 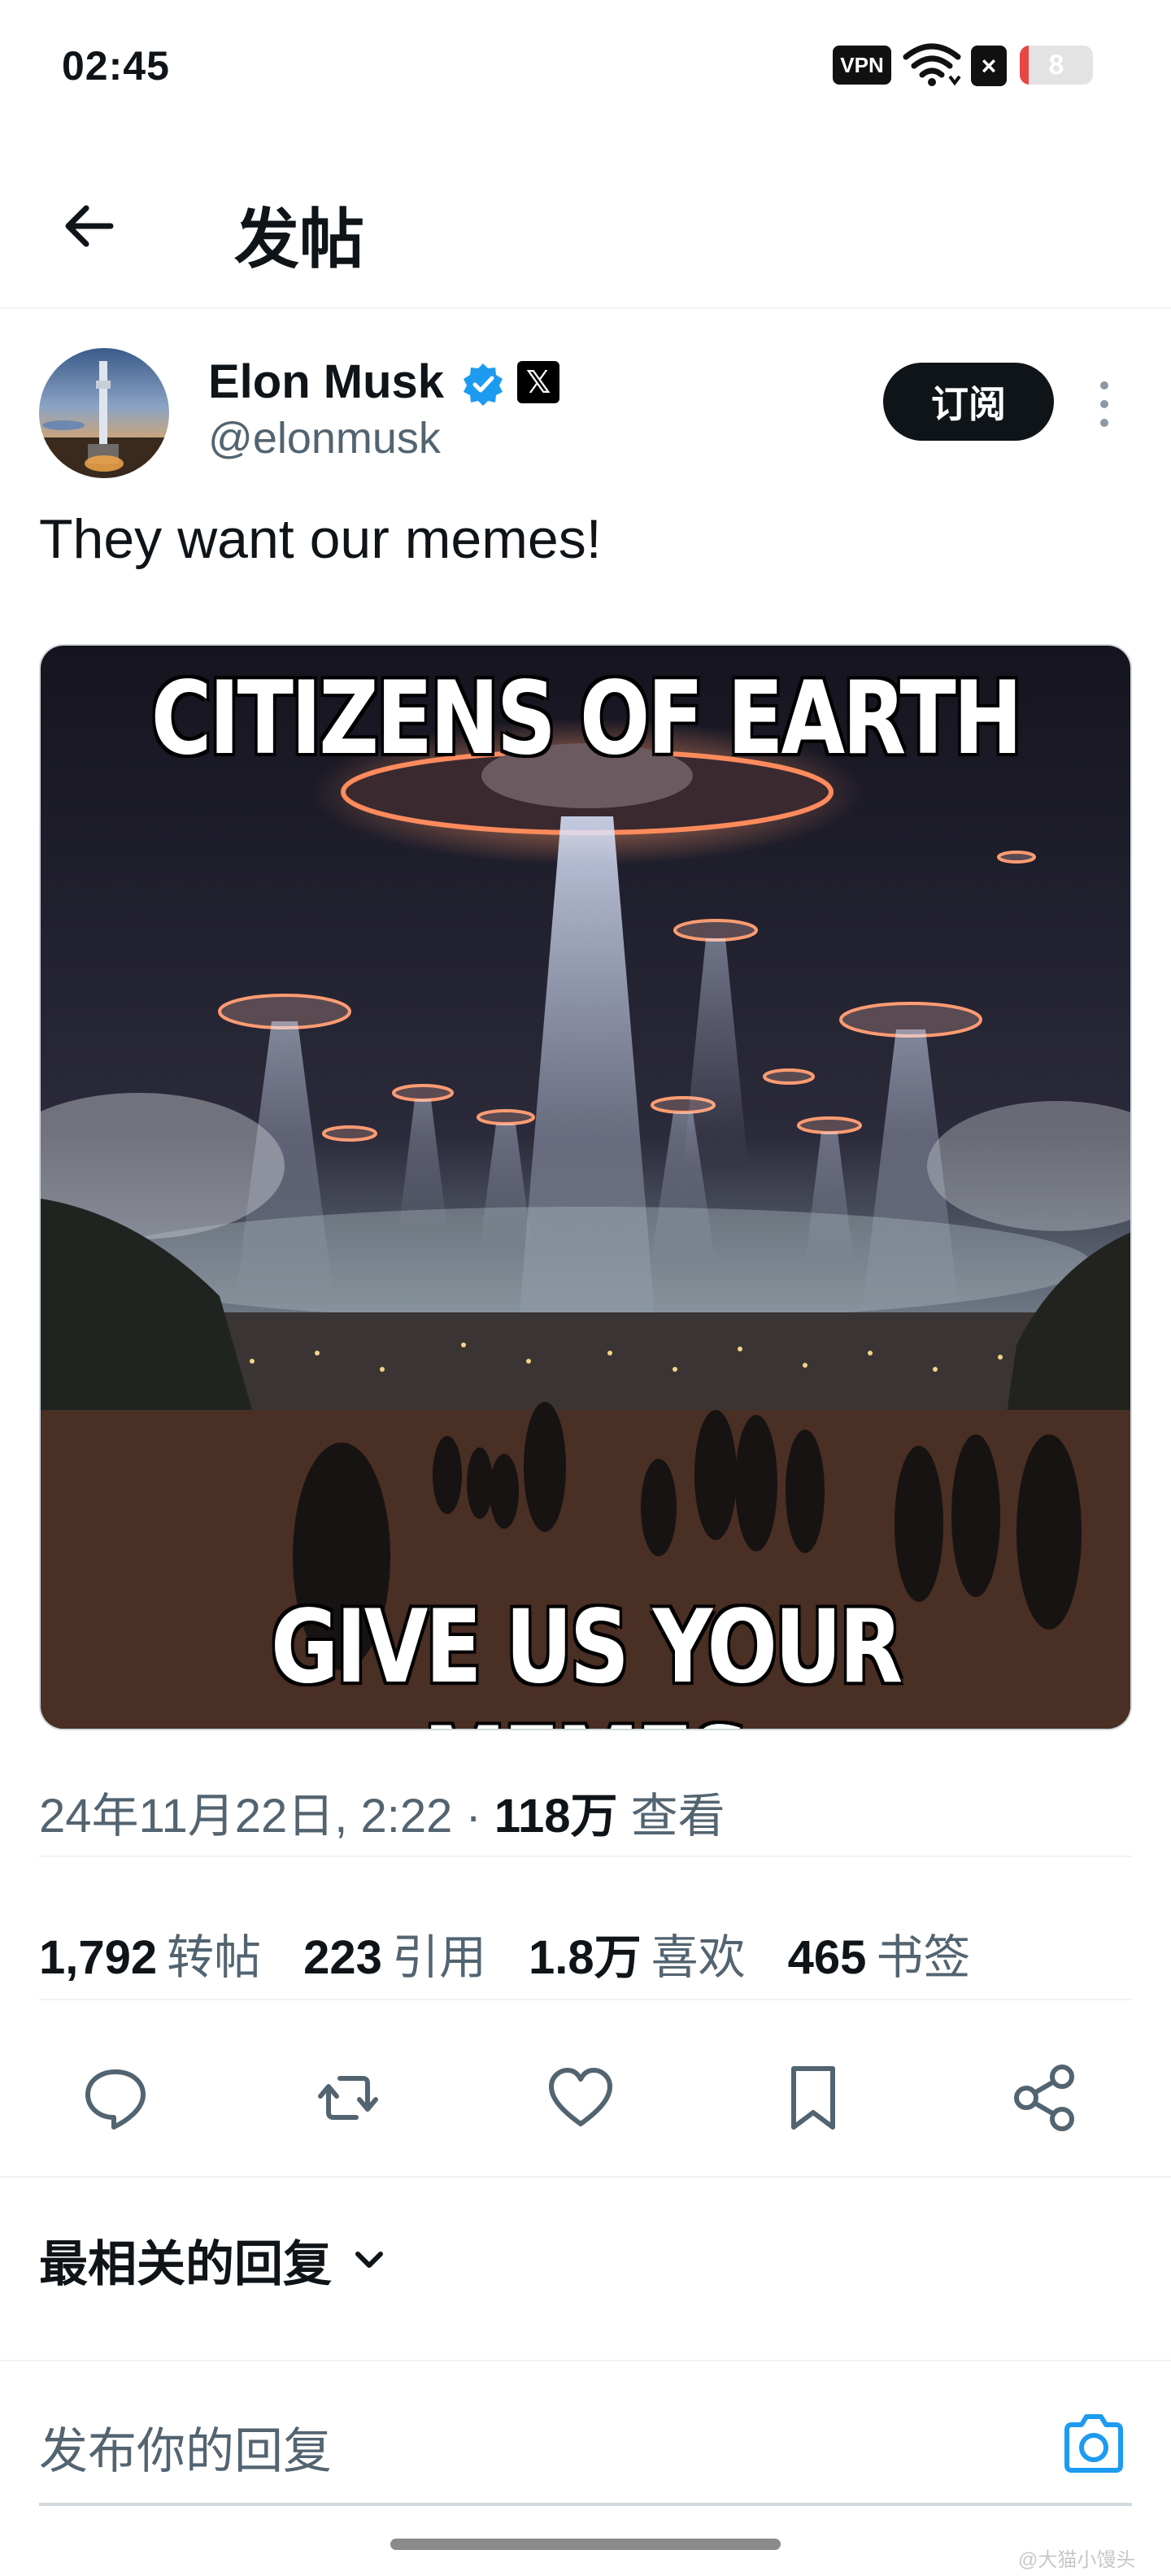 I want to click on wifi-icon, so click(x=932, y=64).